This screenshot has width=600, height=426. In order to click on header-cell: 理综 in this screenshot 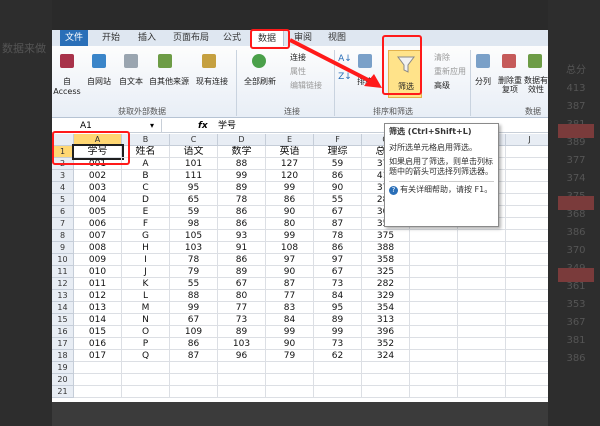, I will do `click(338, 152)`.